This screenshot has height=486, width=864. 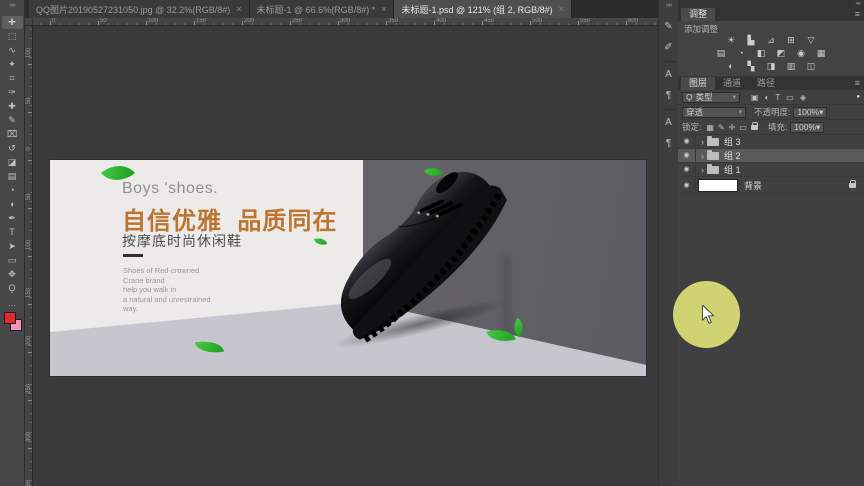 I want to click on type-tool: T, so click(x=12, y=232).